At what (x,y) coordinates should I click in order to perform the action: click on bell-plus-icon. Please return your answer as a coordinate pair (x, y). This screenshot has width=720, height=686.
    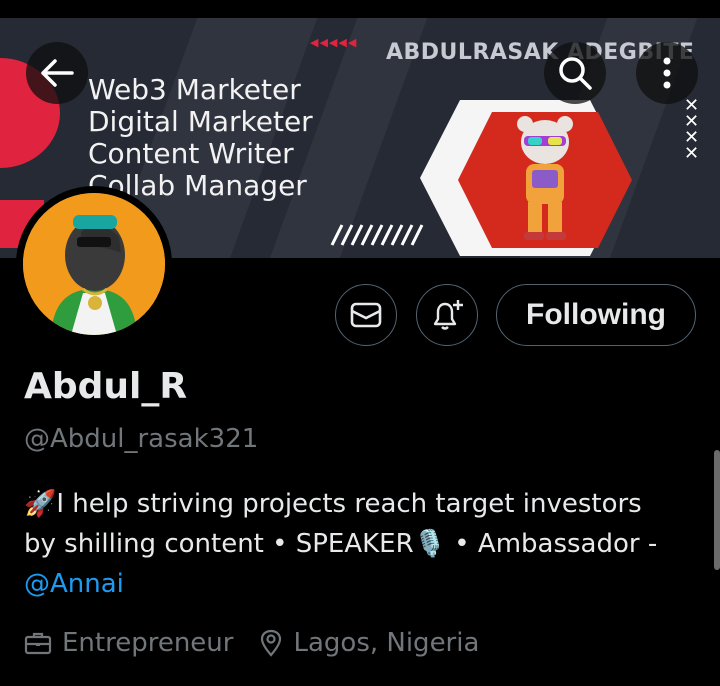
    Looking at the image, I should click on (448, 315).